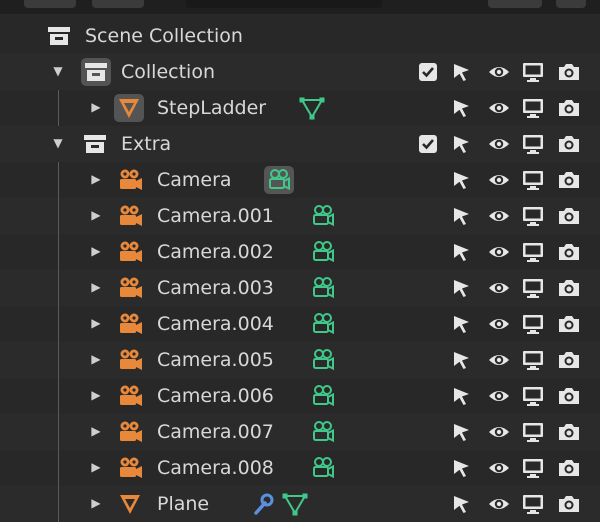 The height and width of the screenshot is (522, 600). What do you see at coordinates (50, 4) in the screenshot?
I see `display-mode-button` at bounding box center [50, 4].